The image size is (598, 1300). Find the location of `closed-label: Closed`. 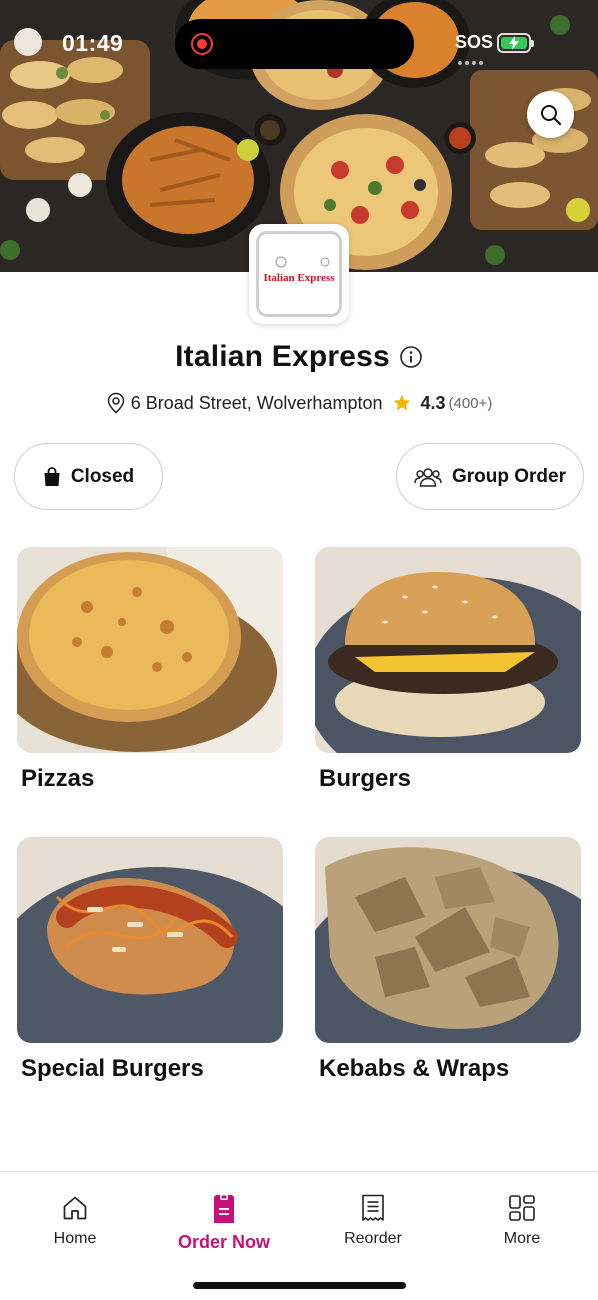

closed-label: Closed is located at coordinates (102, 476).